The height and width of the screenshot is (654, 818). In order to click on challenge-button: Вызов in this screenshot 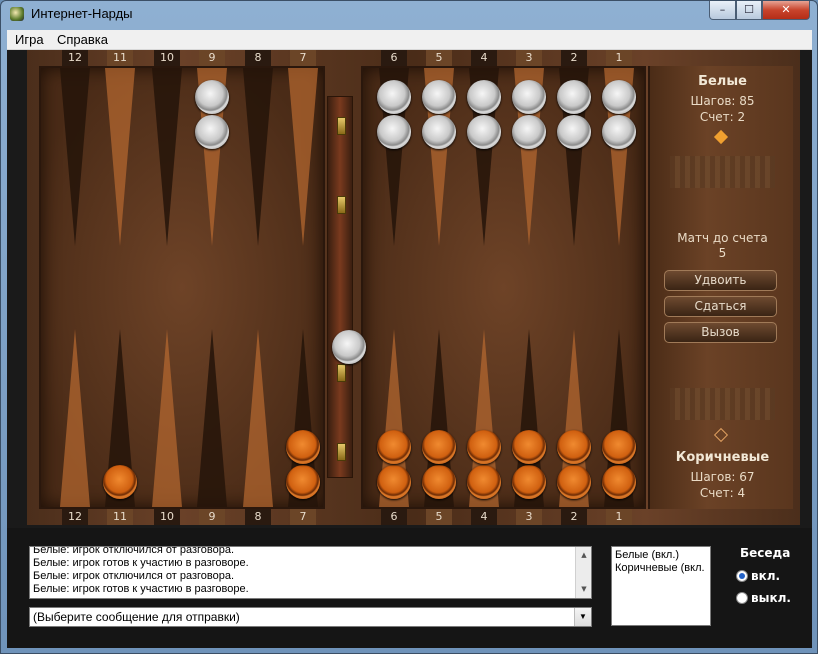, I will do `click(720, 332)`.